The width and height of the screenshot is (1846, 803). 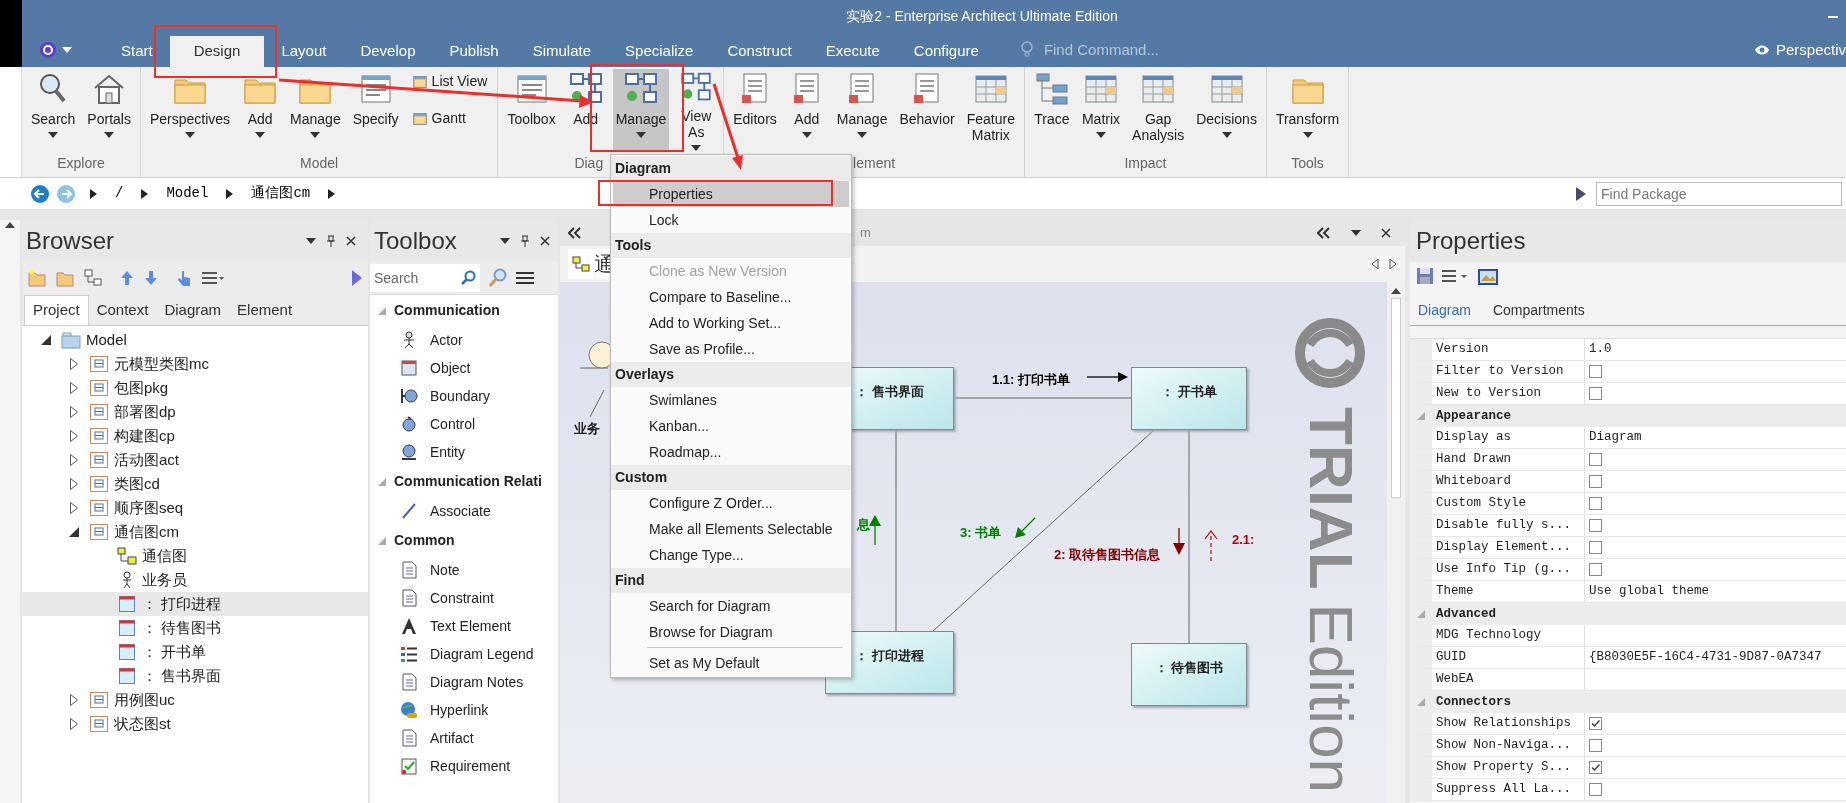 I want to click on ribbon-button: Editors, so click(x=755, y=110).